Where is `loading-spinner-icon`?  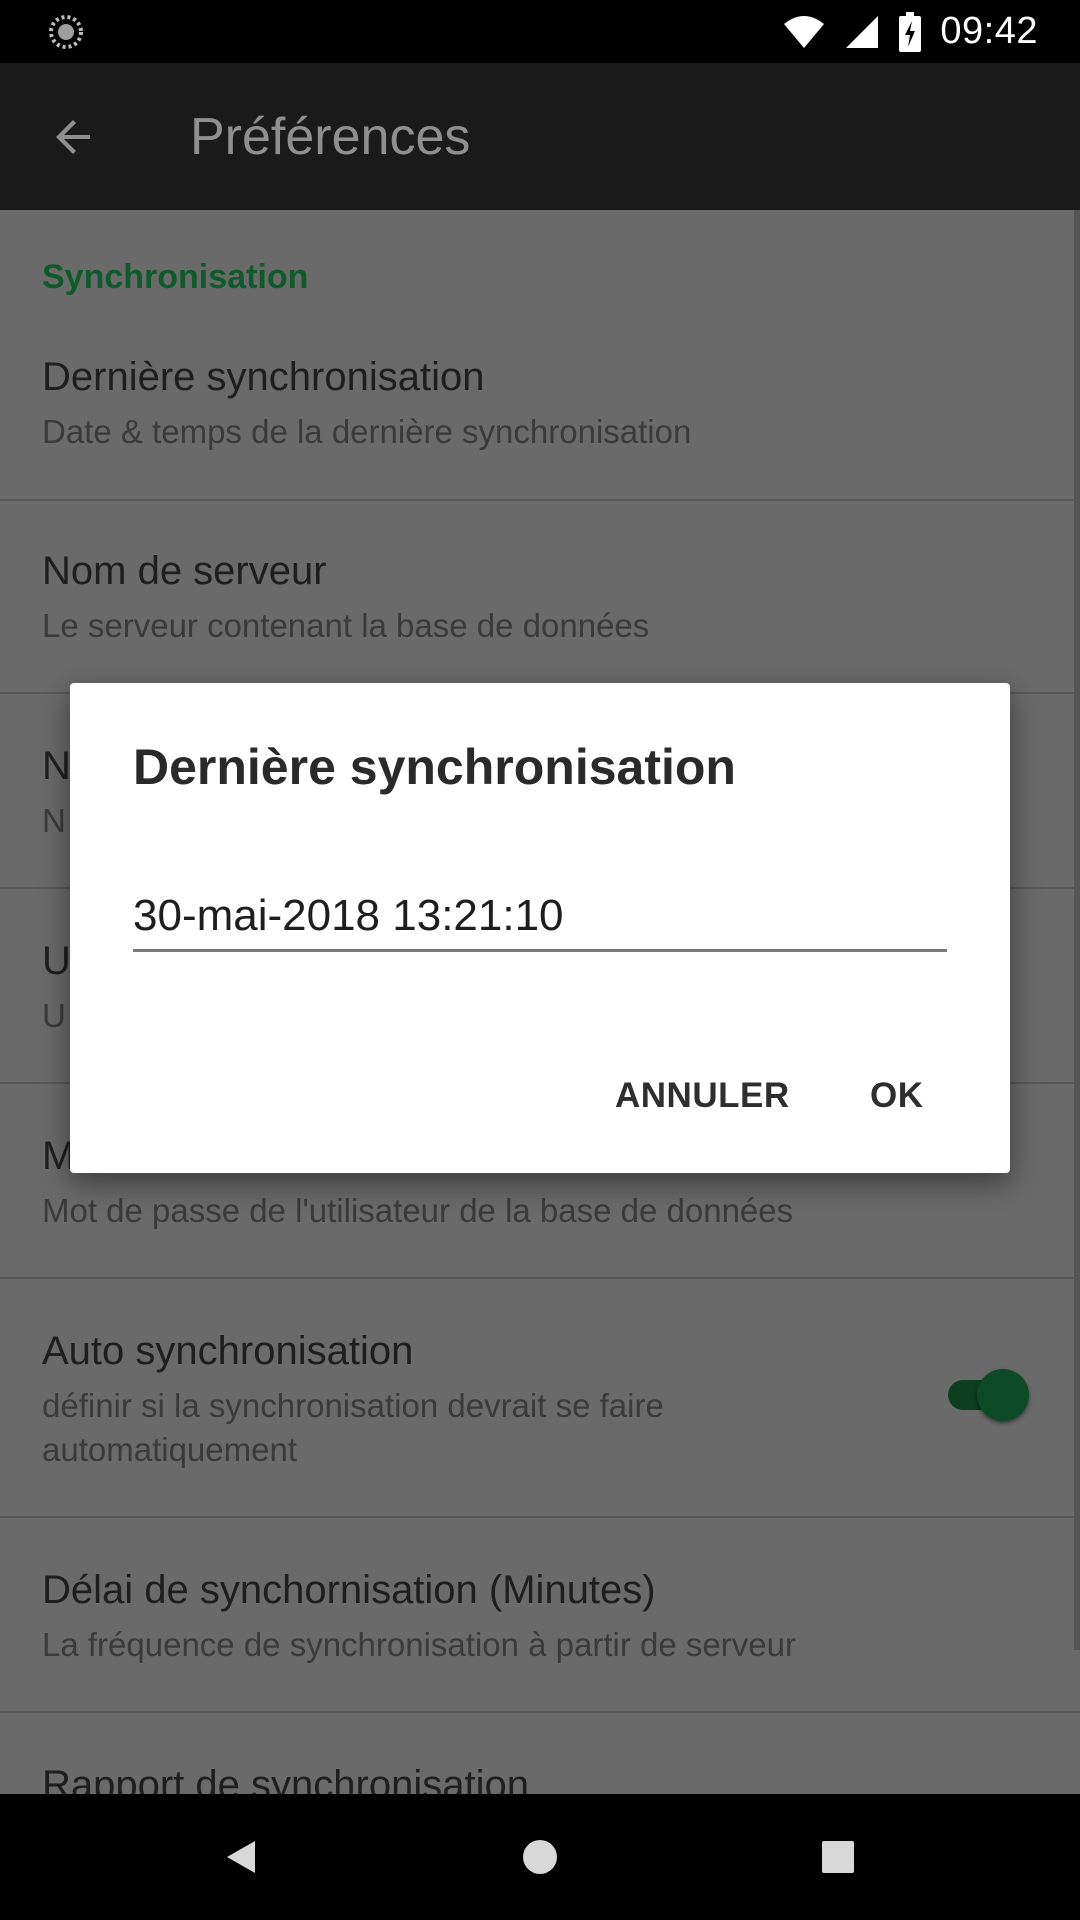 loading-spinner-icon is located at coordinates (66, 32).